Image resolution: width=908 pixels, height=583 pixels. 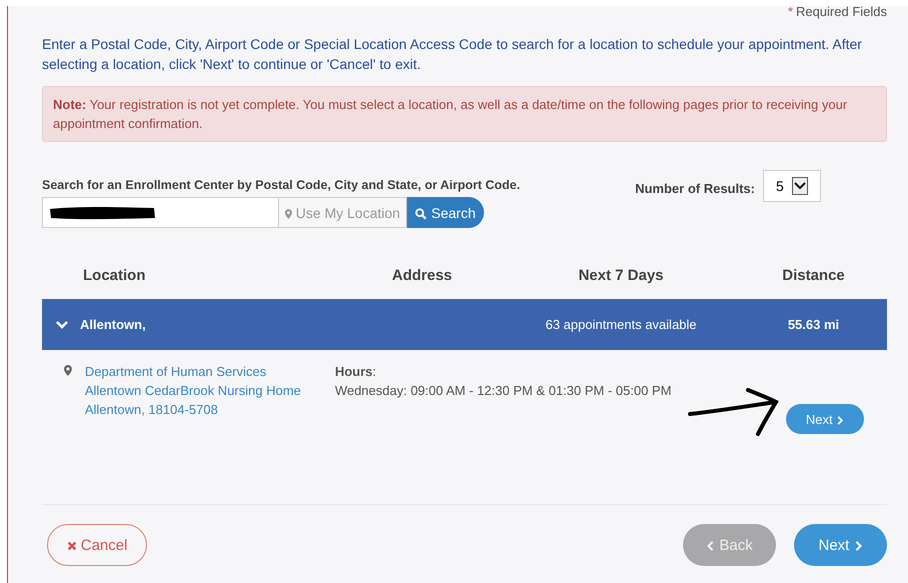 What do you see at coordinates (445, 212) in the screenshot?
I see `search-button: Search` at bounding box center [445, 212].